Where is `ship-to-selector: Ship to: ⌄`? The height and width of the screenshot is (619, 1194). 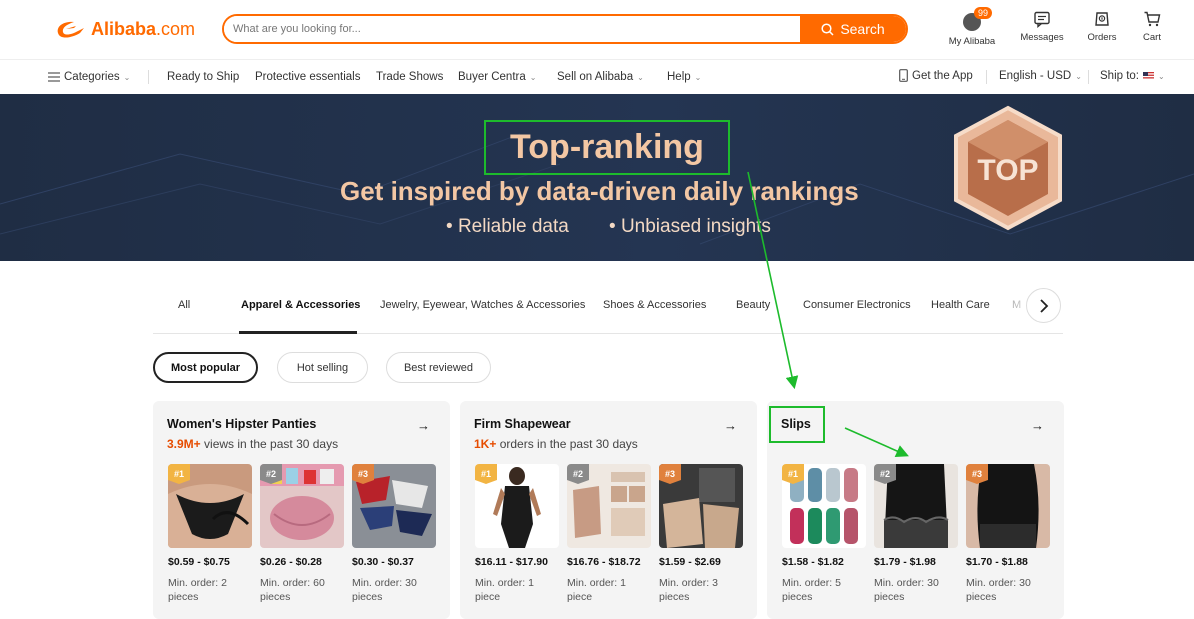 ship-to-selector: Ship to: ⌄ is located at coordinates (1132, 76).